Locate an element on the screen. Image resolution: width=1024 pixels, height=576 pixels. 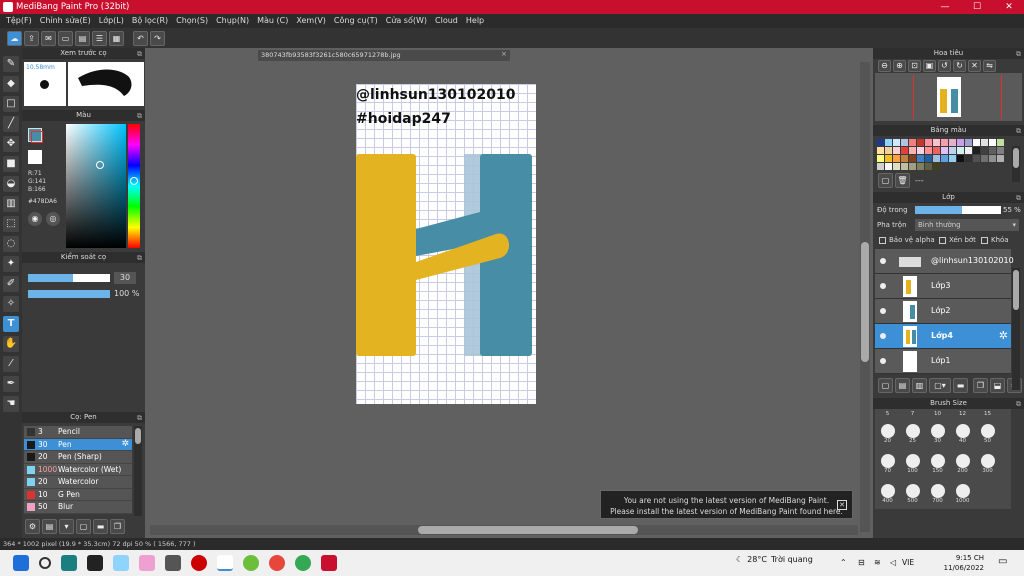
actual-size-icon: ▣ is located at coordinates (929, 66).